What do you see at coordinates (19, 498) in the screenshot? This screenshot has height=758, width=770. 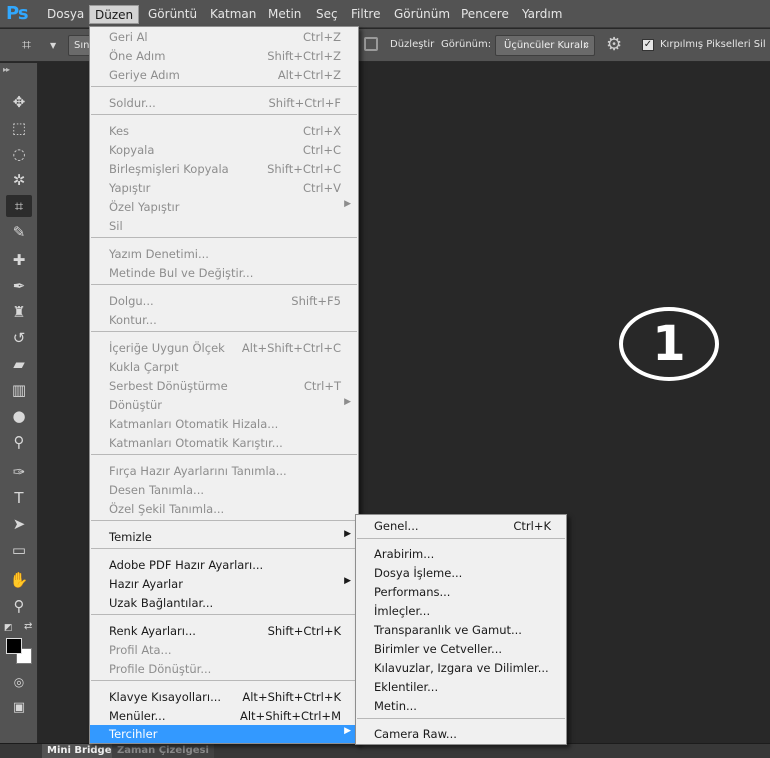 I see `type-tool-icon: T` at bounding box center [19, 498].